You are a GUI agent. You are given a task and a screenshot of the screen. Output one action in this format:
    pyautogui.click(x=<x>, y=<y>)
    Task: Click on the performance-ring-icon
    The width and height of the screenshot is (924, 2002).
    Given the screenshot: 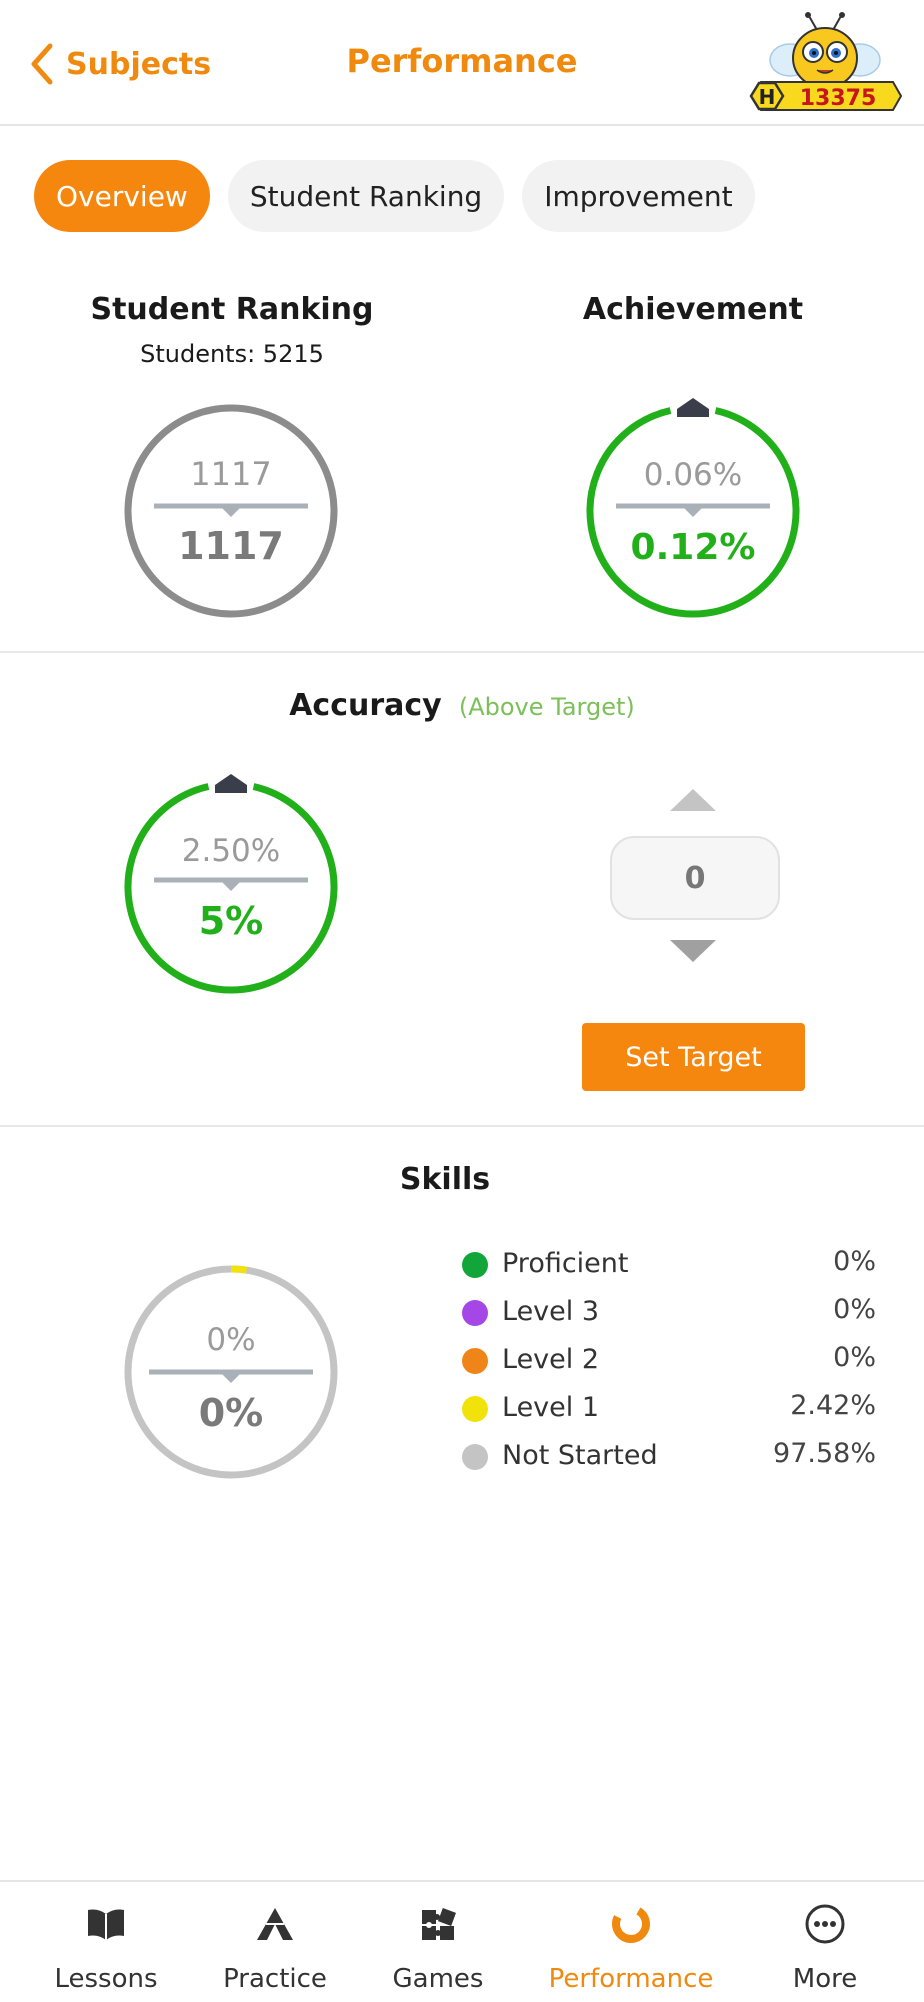 What is the action you would take?
    pyautogui.click(x=631, y=1924)
    